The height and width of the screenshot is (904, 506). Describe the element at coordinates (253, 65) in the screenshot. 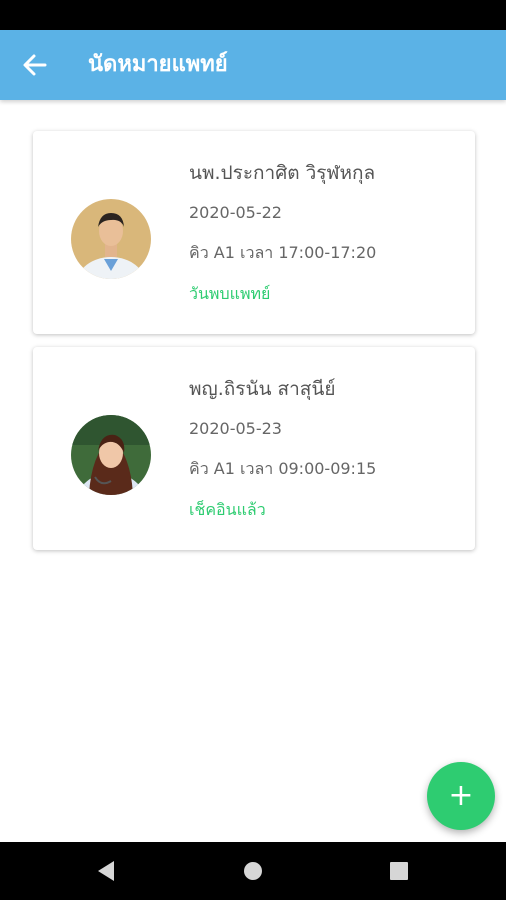

I see `app-bar: นัดหมายแพทย์` at that location.